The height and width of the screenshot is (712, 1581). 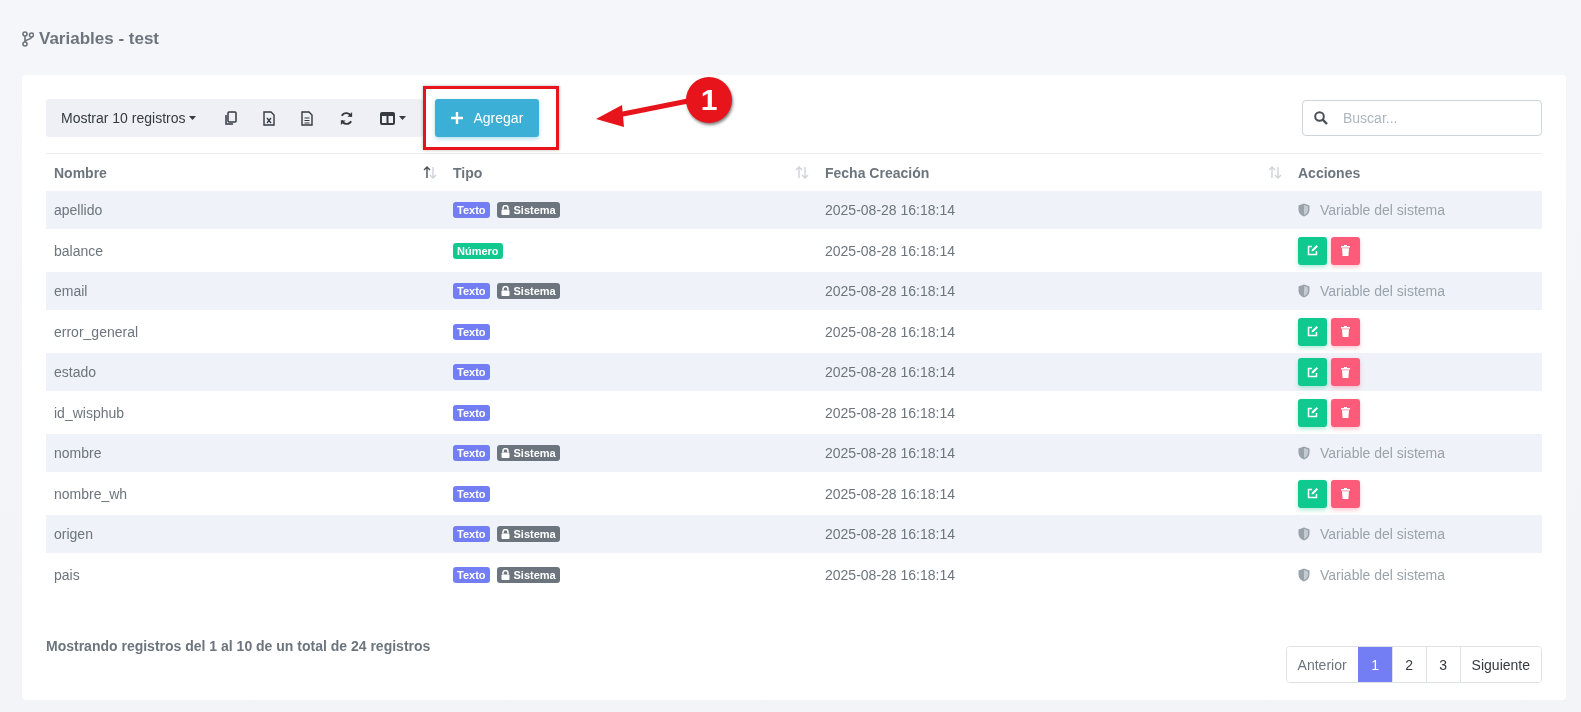 I want to click on table-cell: balance, so click(x=245, y=250).